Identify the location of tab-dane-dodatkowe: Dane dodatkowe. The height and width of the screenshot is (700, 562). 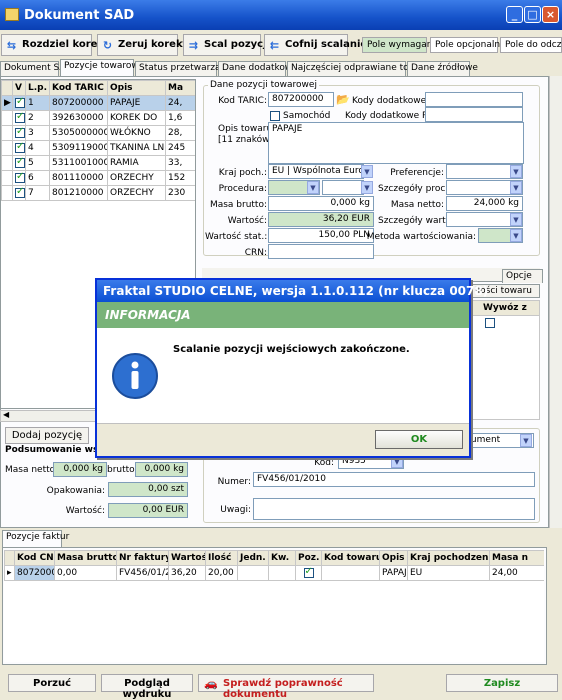
(258, 68).